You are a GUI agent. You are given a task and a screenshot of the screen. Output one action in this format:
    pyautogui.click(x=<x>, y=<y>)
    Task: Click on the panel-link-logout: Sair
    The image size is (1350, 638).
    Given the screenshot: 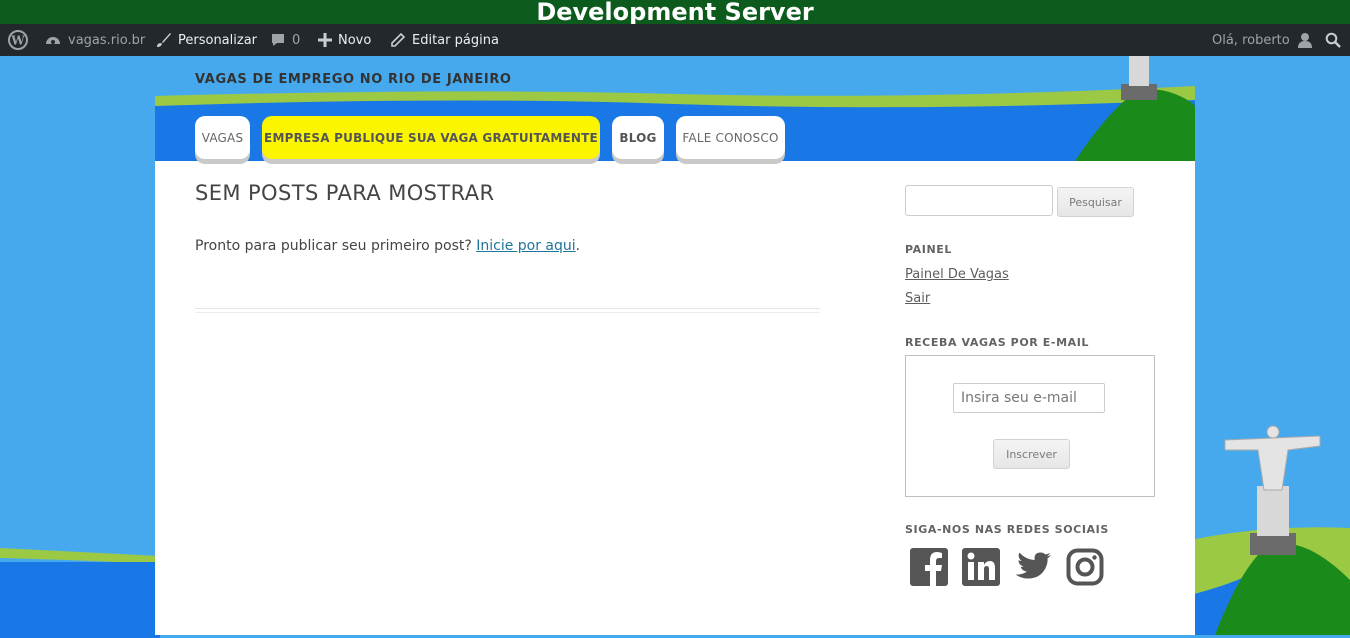 What is the action you would take?
    pyautogui.click(x=917, y=298)
    